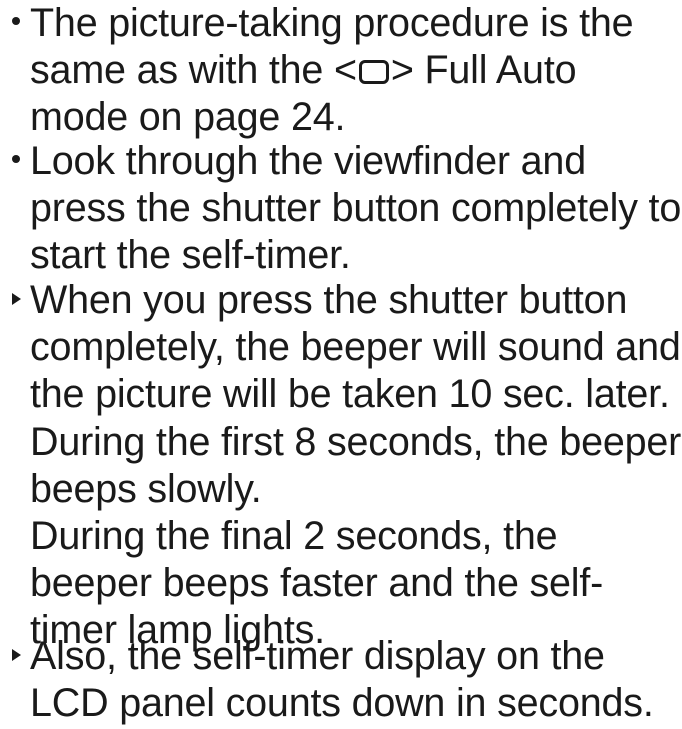 The width and height of the screenshot is (682, 729). Describe the element at coordinates (342, 703) in the screenshot. I see `text-line: LCD panel counts down in seconds.` at that location.